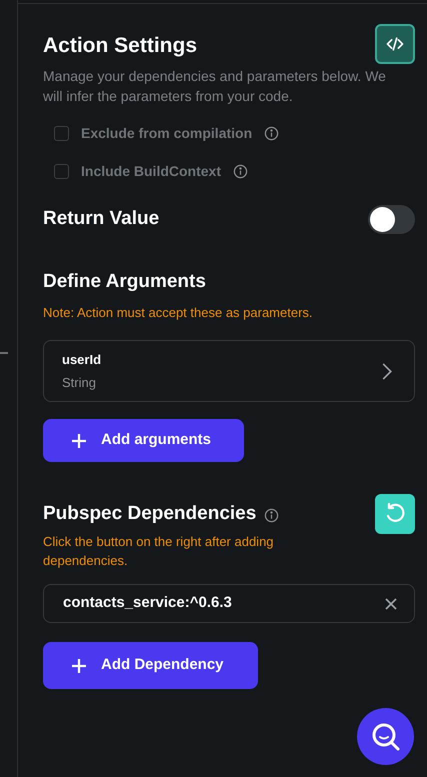  Describe the element at coordinates (391, 219) in the screenshot. I see `toggle-switch` at that location.